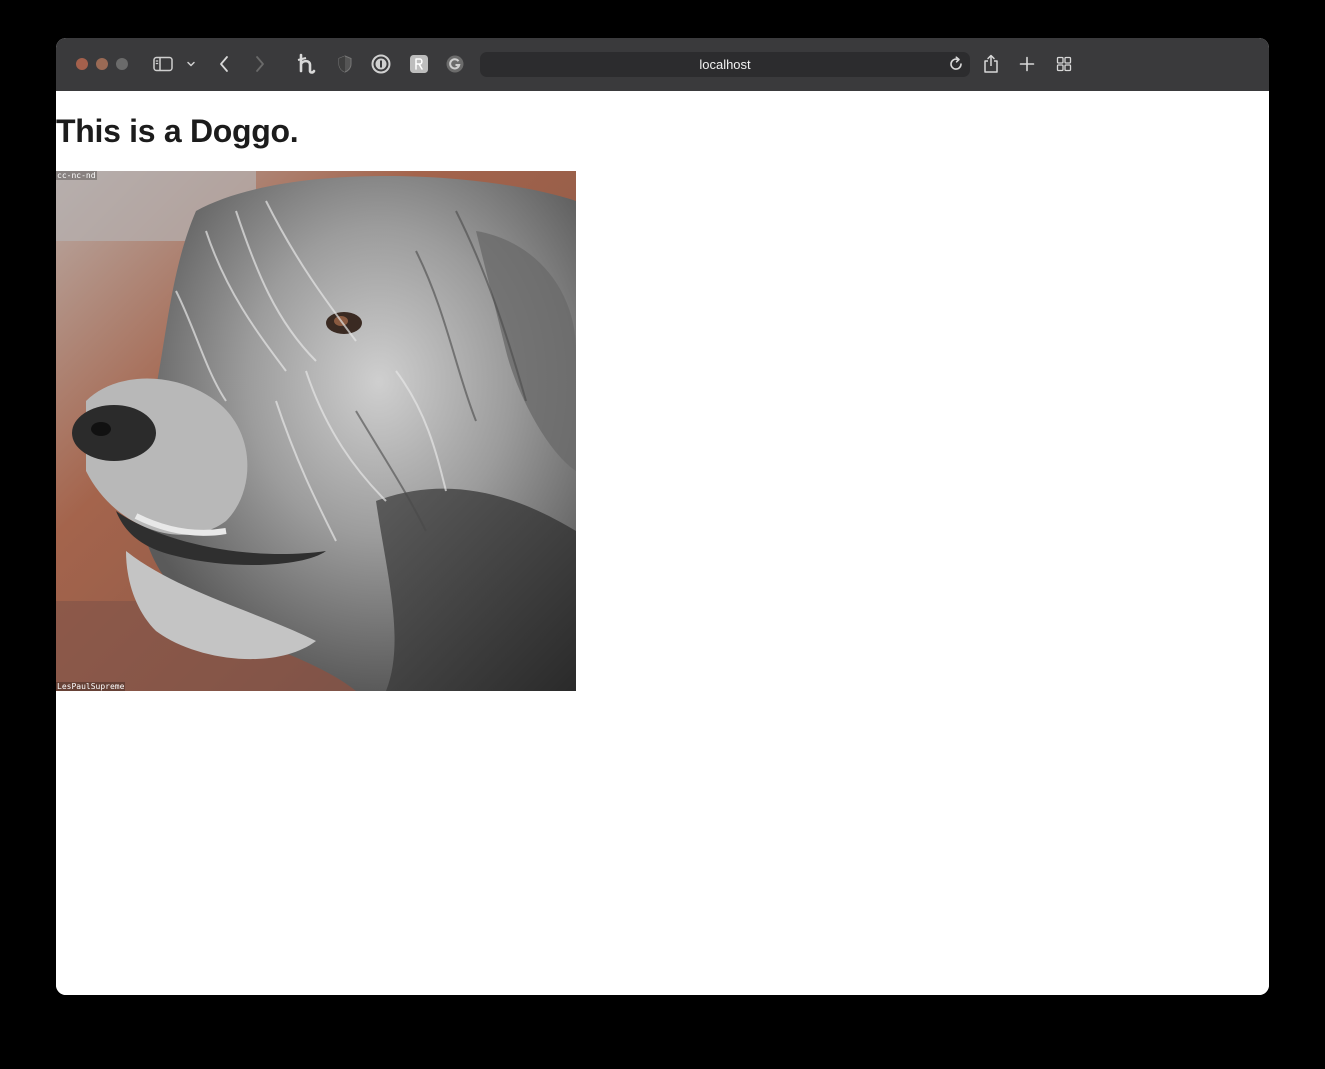  I want to click on close-window-button, so click(82, 64).